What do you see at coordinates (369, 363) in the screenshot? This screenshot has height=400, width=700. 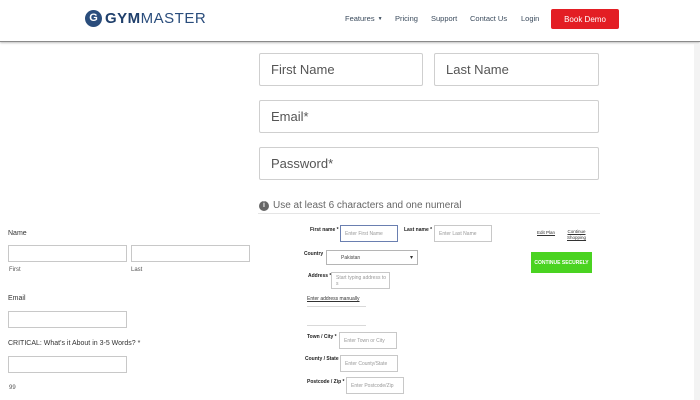 I see `county-input: Enter County/State` at bounding box center [369, 363].